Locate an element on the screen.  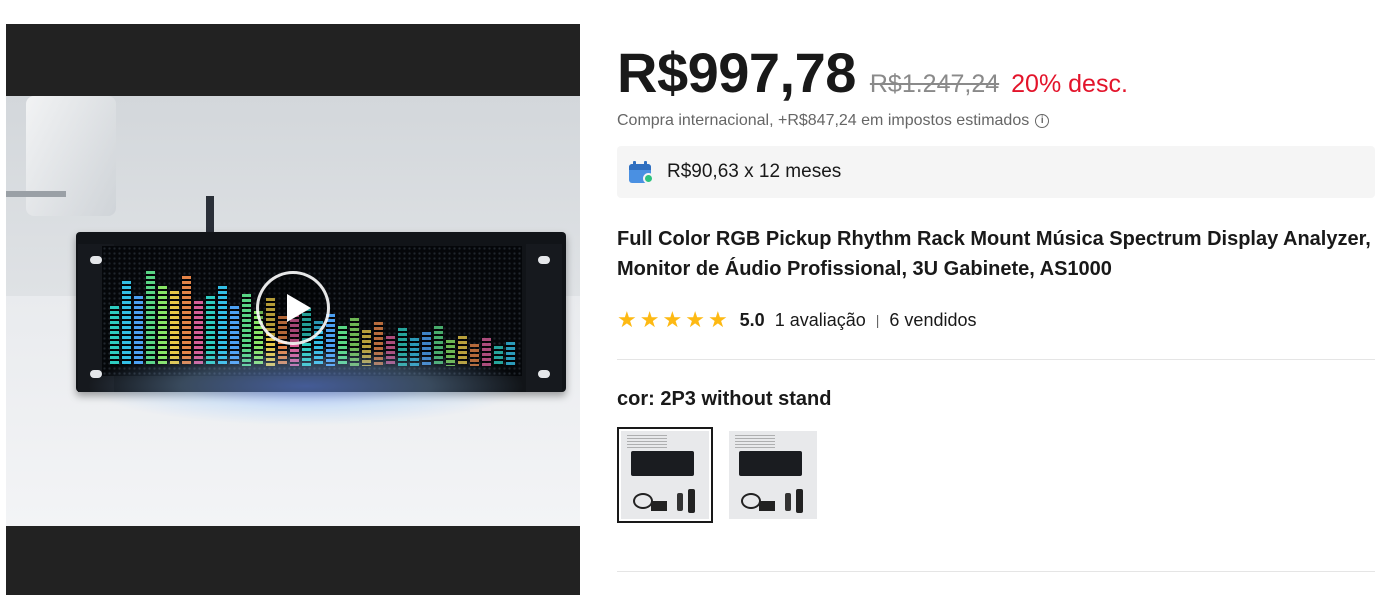
photo-plastic-wrap is located at coordinates (71, 156).